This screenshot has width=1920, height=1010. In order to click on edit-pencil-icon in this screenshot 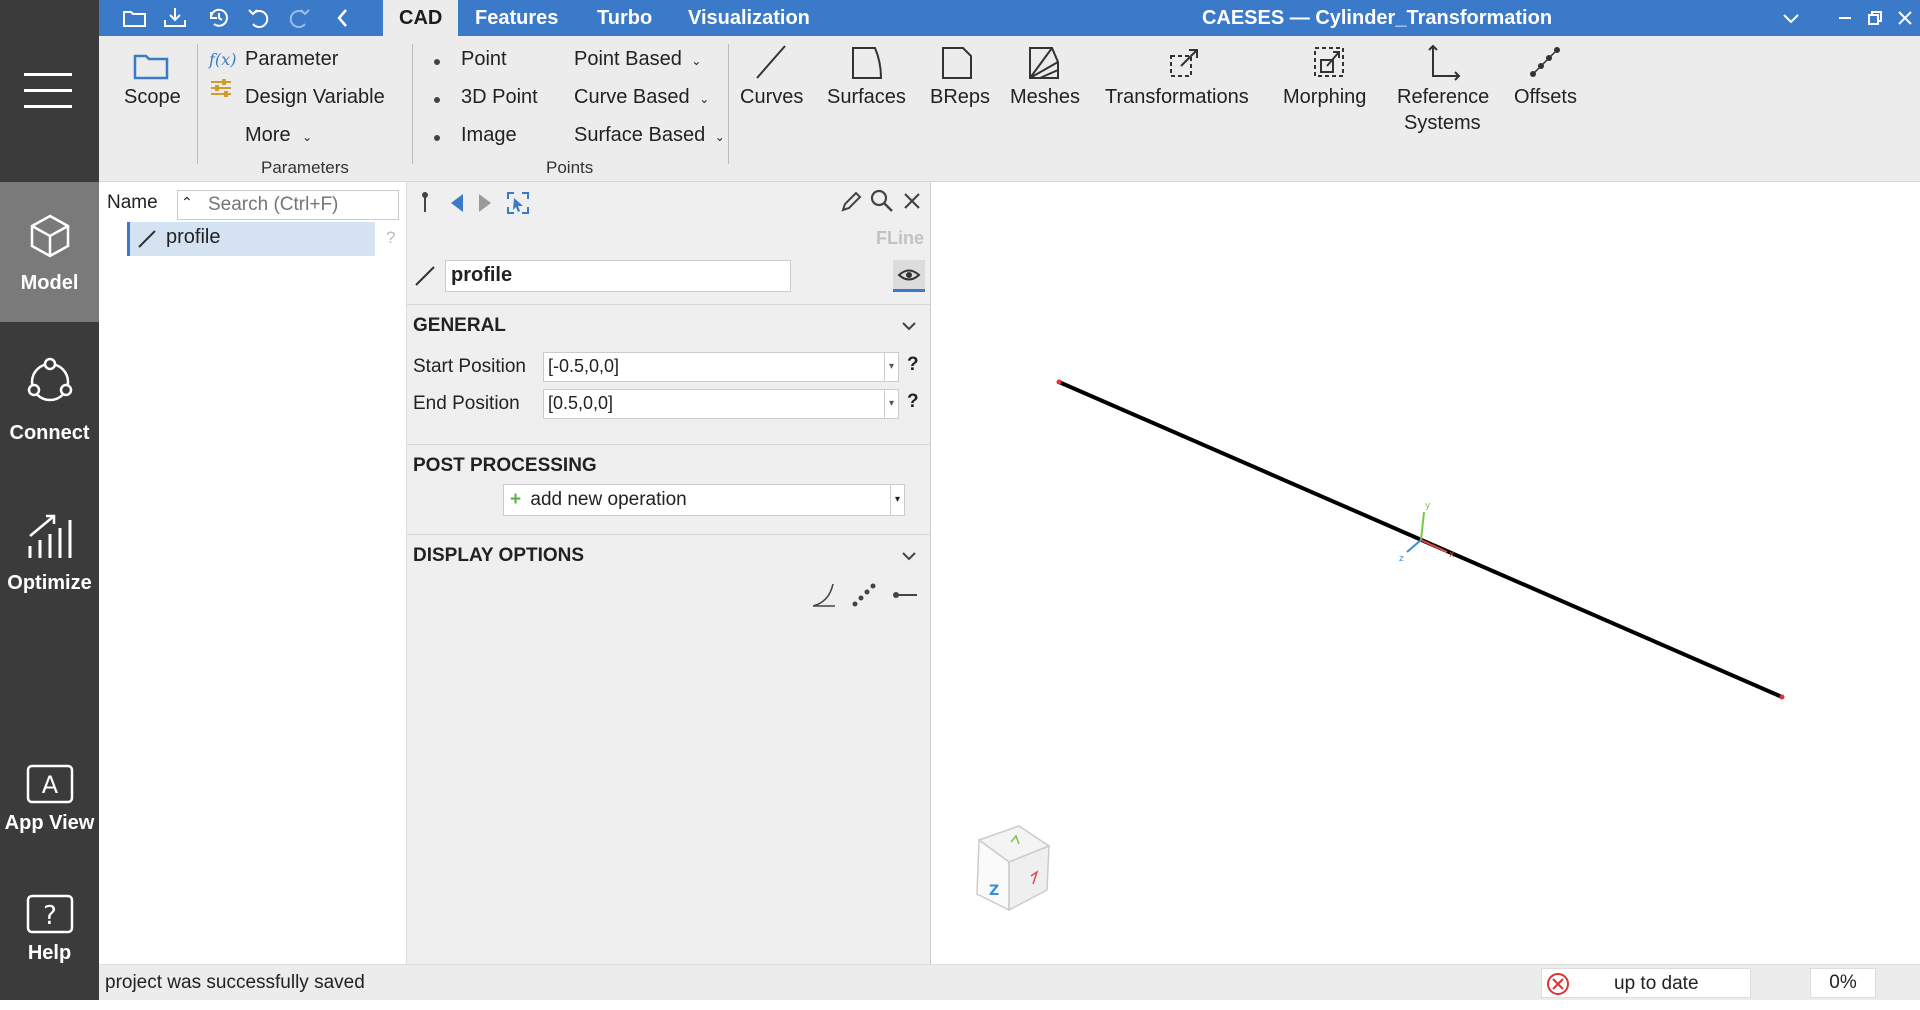, I will do `click(851, 202)`.